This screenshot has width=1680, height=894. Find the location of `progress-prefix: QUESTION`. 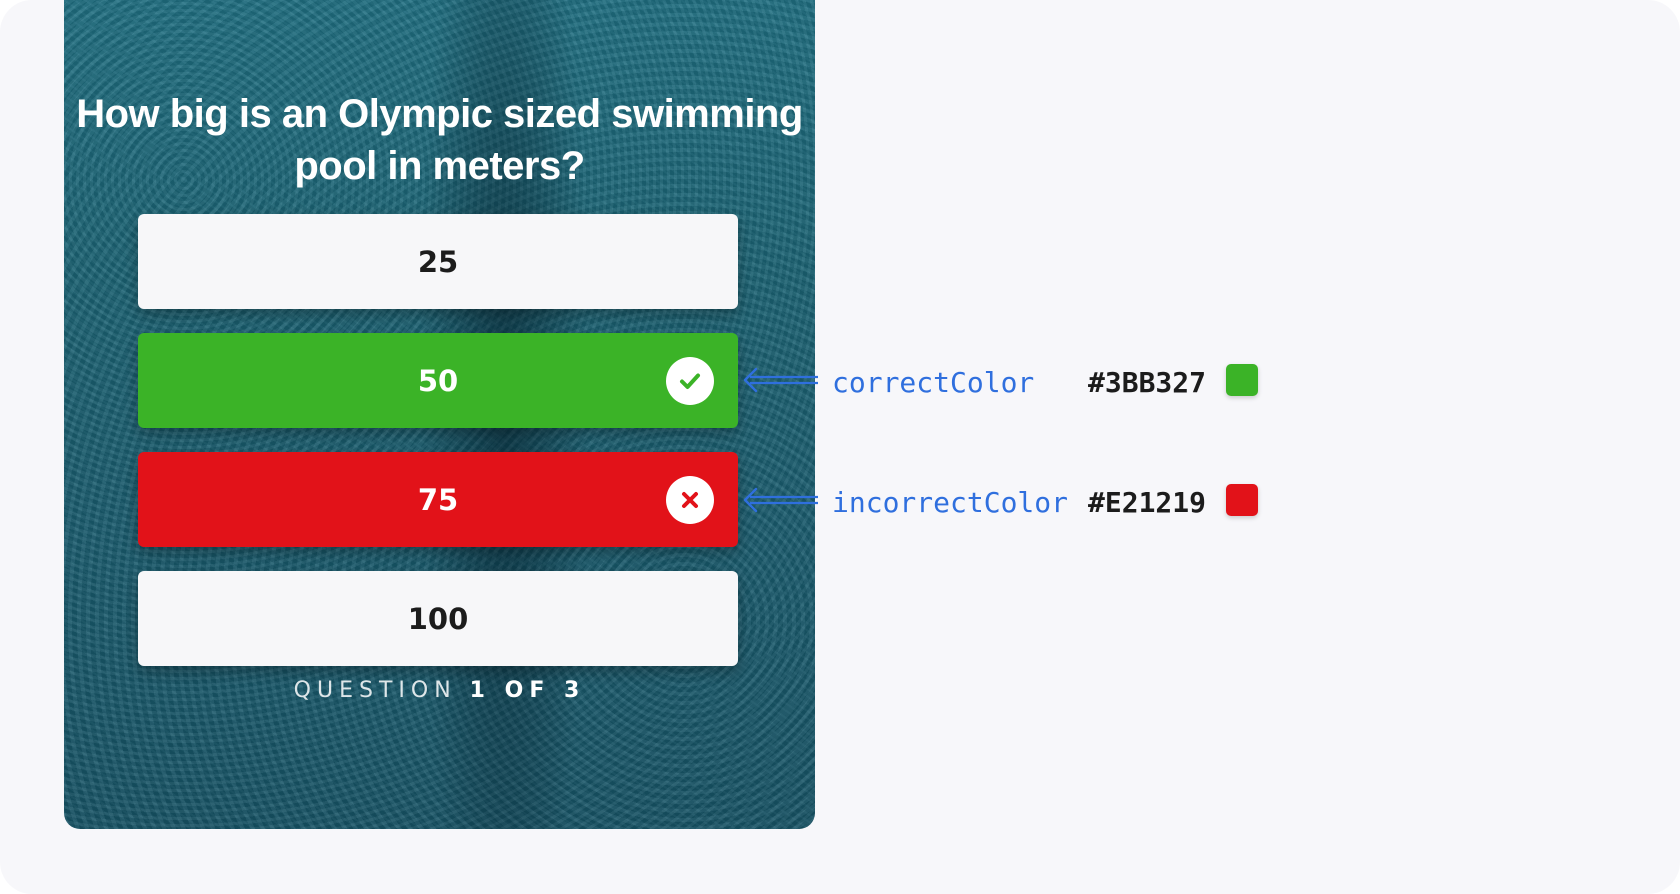

progress-prefix: QUESTION is located at coordinates (375, 690).